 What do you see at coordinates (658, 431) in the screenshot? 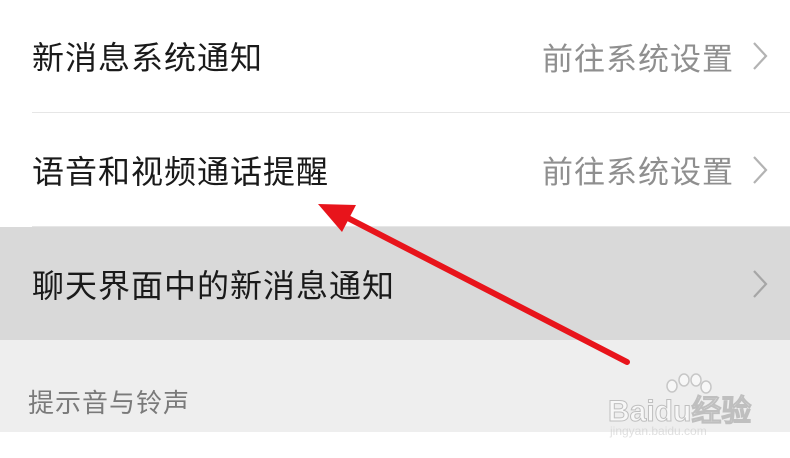
I see `watermark-url: jingyan.baidu.com` at bounding box center [658, 431].